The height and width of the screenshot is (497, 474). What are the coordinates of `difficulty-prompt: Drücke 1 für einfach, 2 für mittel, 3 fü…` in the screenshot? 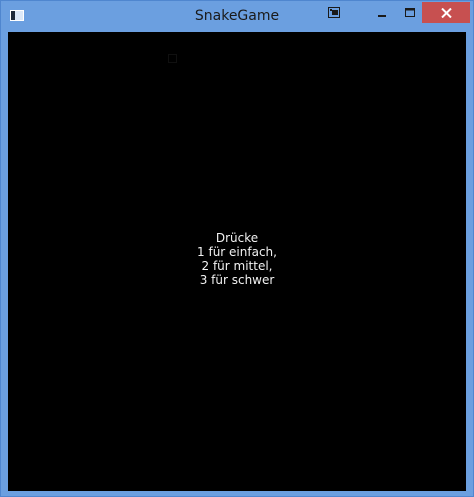 It's located at (237, 259).